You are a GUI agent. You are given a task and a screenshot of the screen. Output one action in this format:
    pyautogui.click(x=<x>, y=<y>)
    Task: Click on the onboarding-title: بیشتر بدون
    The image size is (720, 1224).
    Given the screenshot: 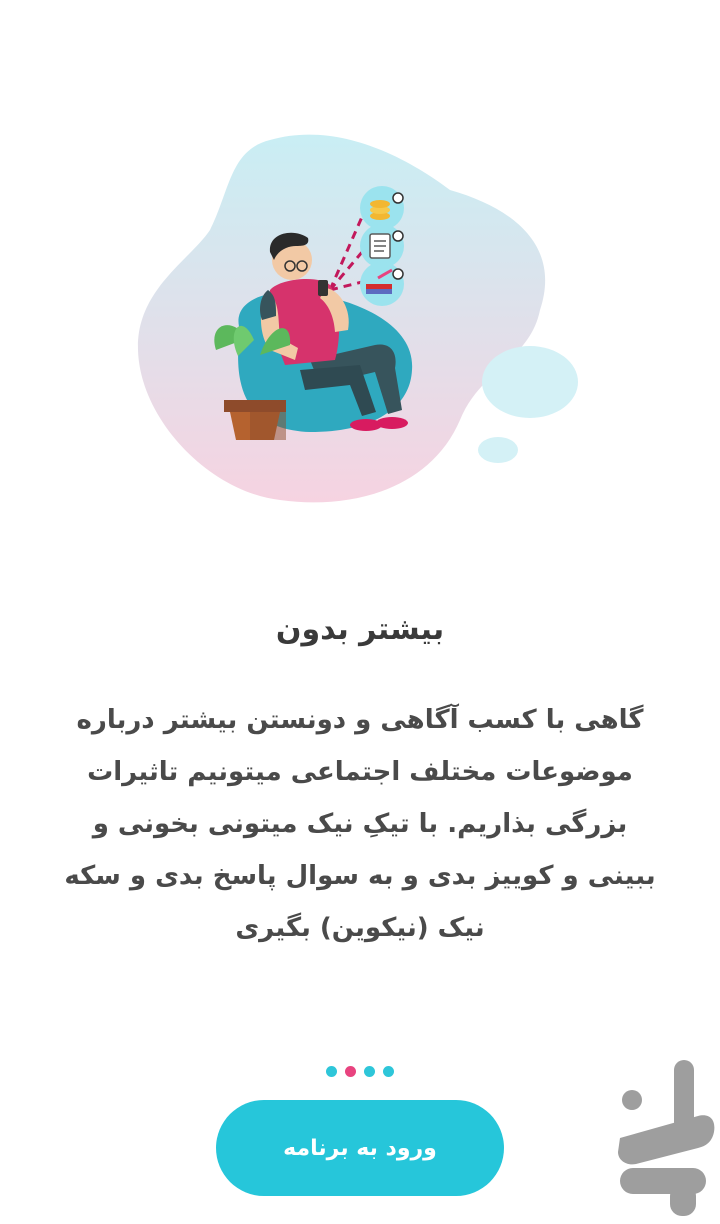 What is the action you would take?
    pyautogui.click(x=360, y=629)
    